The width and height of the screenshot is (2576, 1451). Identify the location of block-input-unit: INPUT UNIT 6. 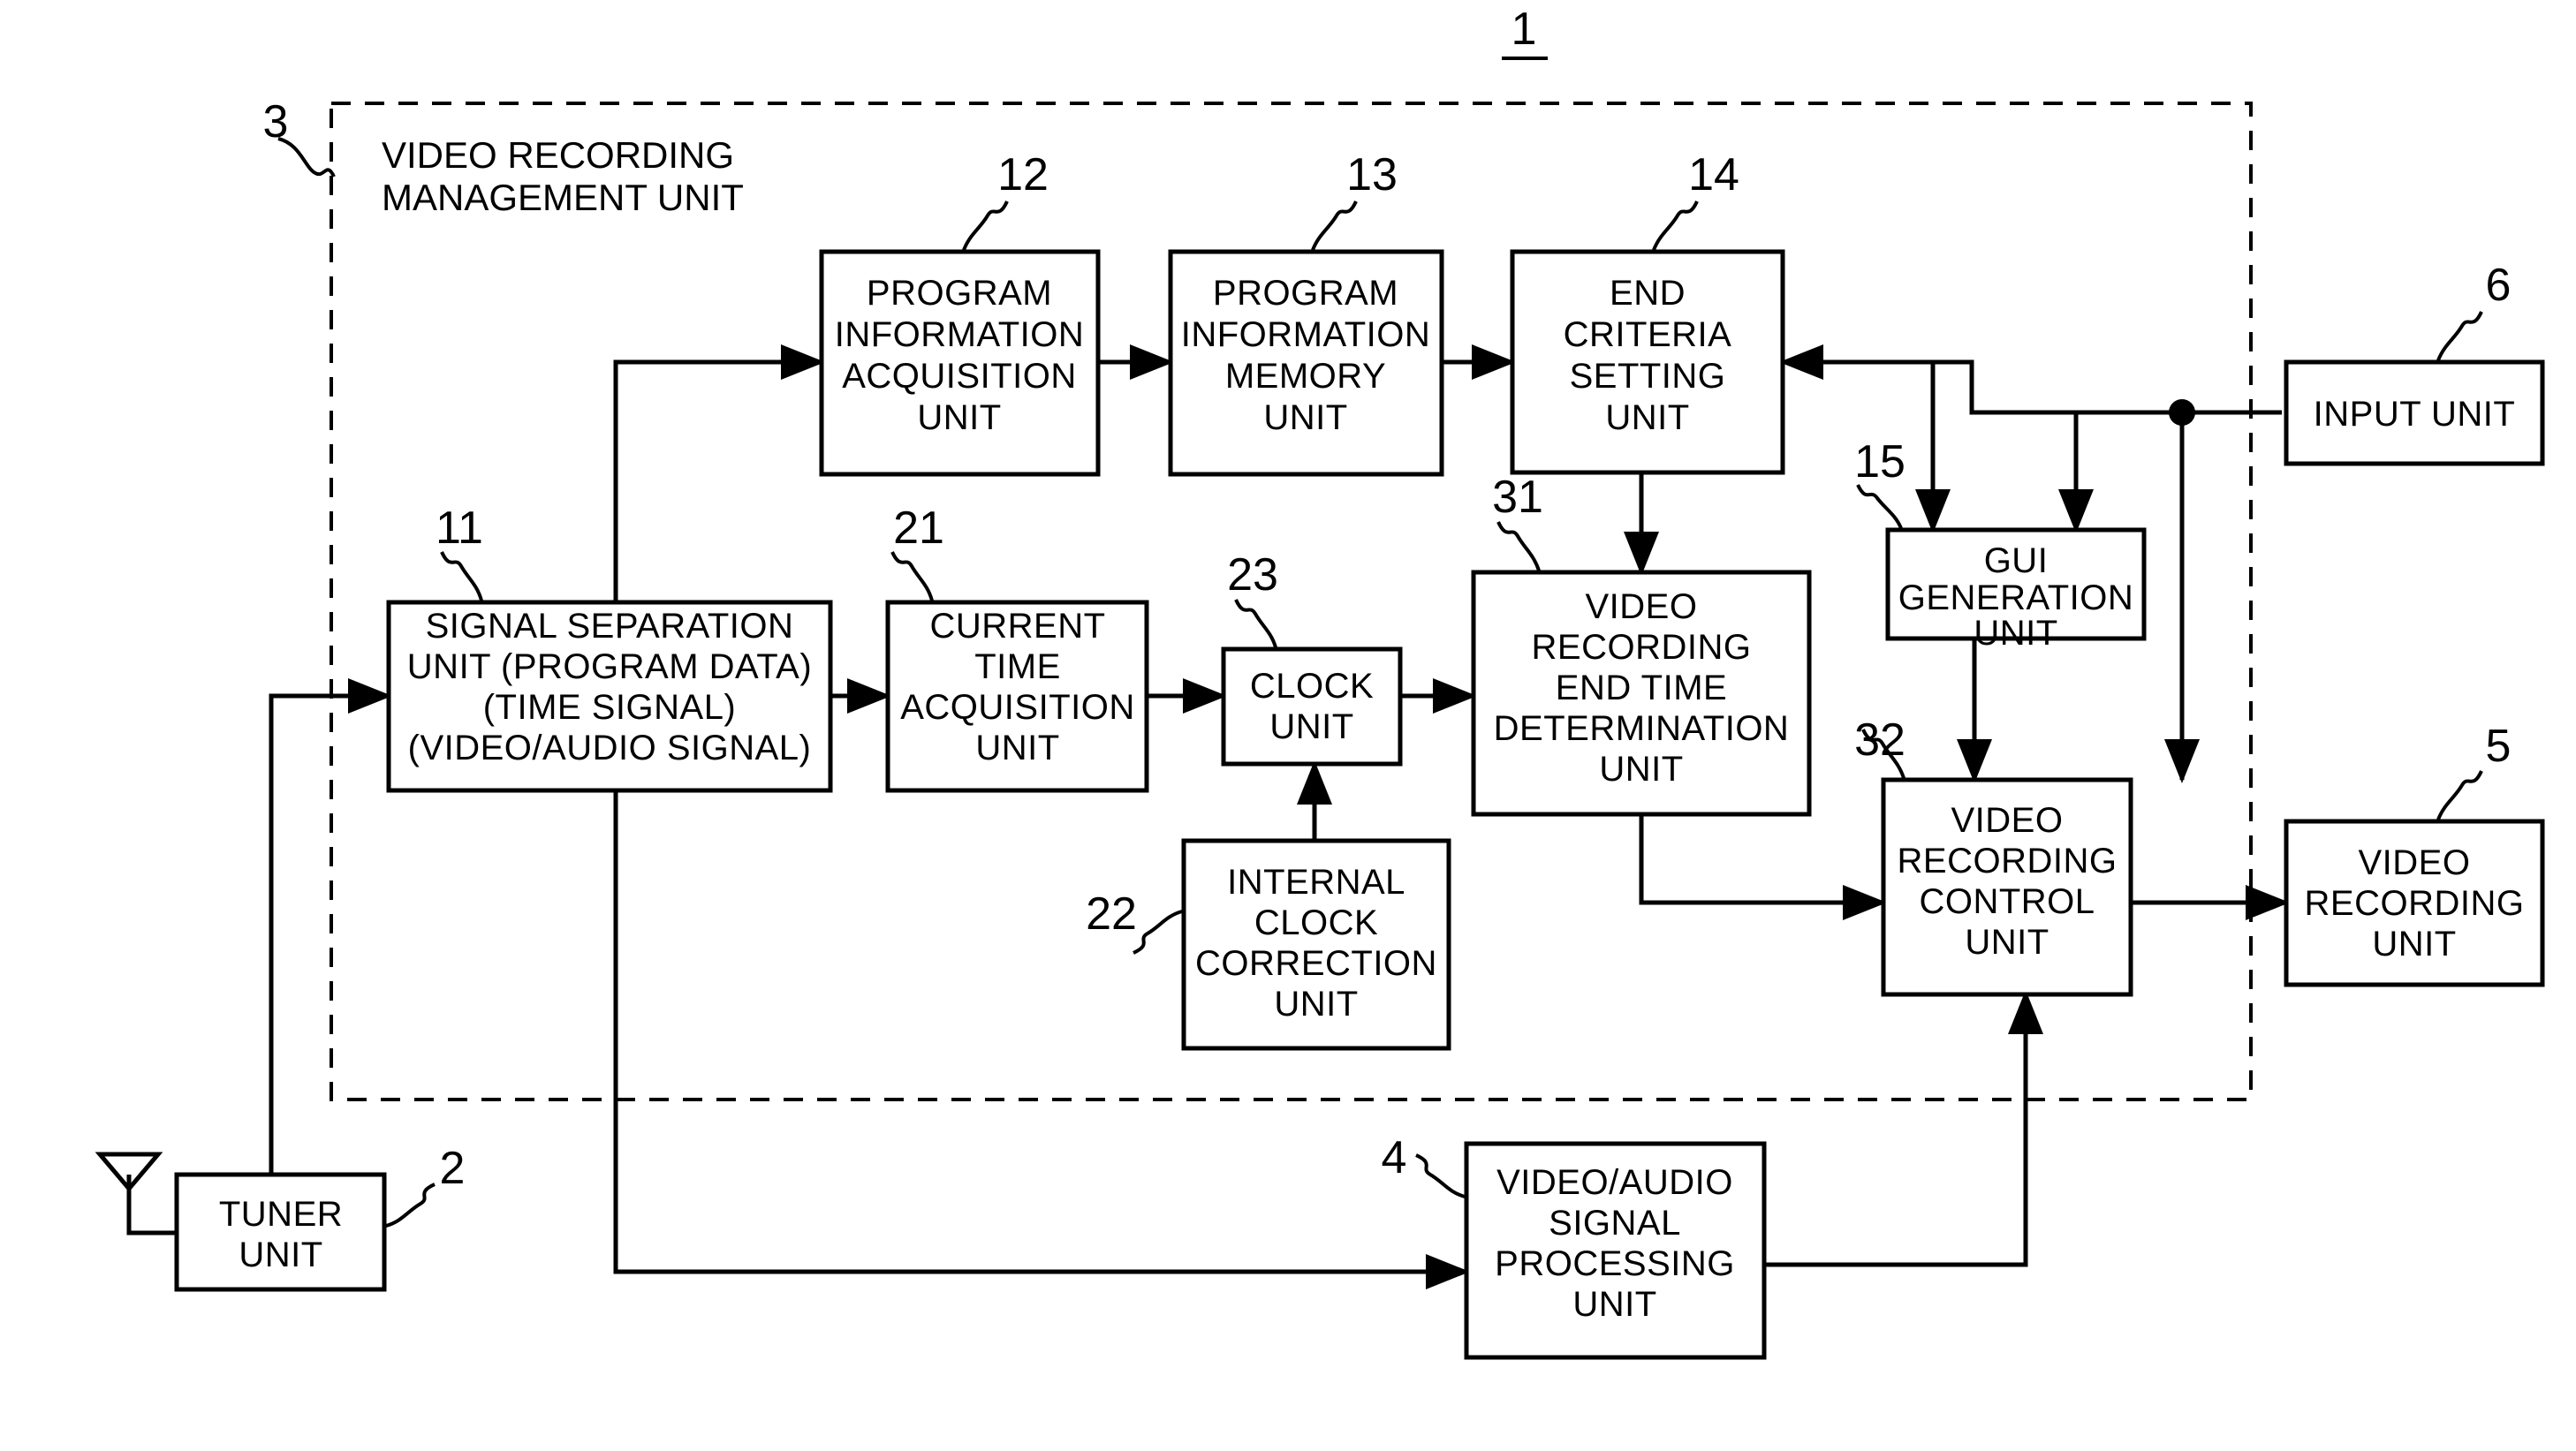
(2415, 363).